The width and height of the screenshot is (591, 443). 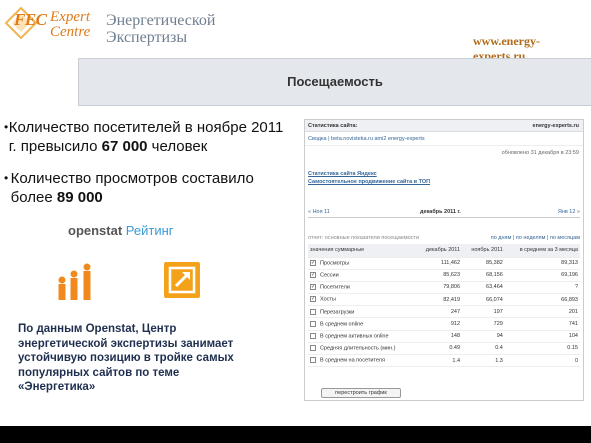 What do you see at coordinates (182, 280) in the screenshot?
I see `external-arrow-icon` at bounding box center [182, 280].